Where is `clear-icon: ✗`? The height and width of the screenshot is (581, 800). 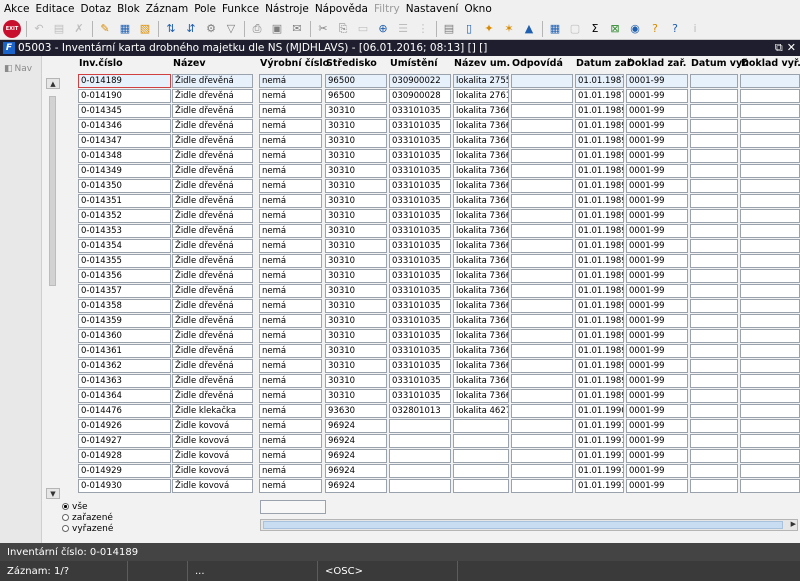
clear-icon: ✗ is located at coordinates (79, 29).